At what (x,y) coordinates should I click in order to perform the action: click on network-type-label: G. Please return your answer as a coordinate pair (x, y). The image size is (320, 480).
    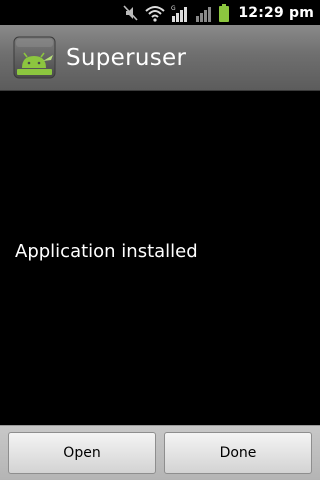
    Looking at the image, I should click on (173, 8).